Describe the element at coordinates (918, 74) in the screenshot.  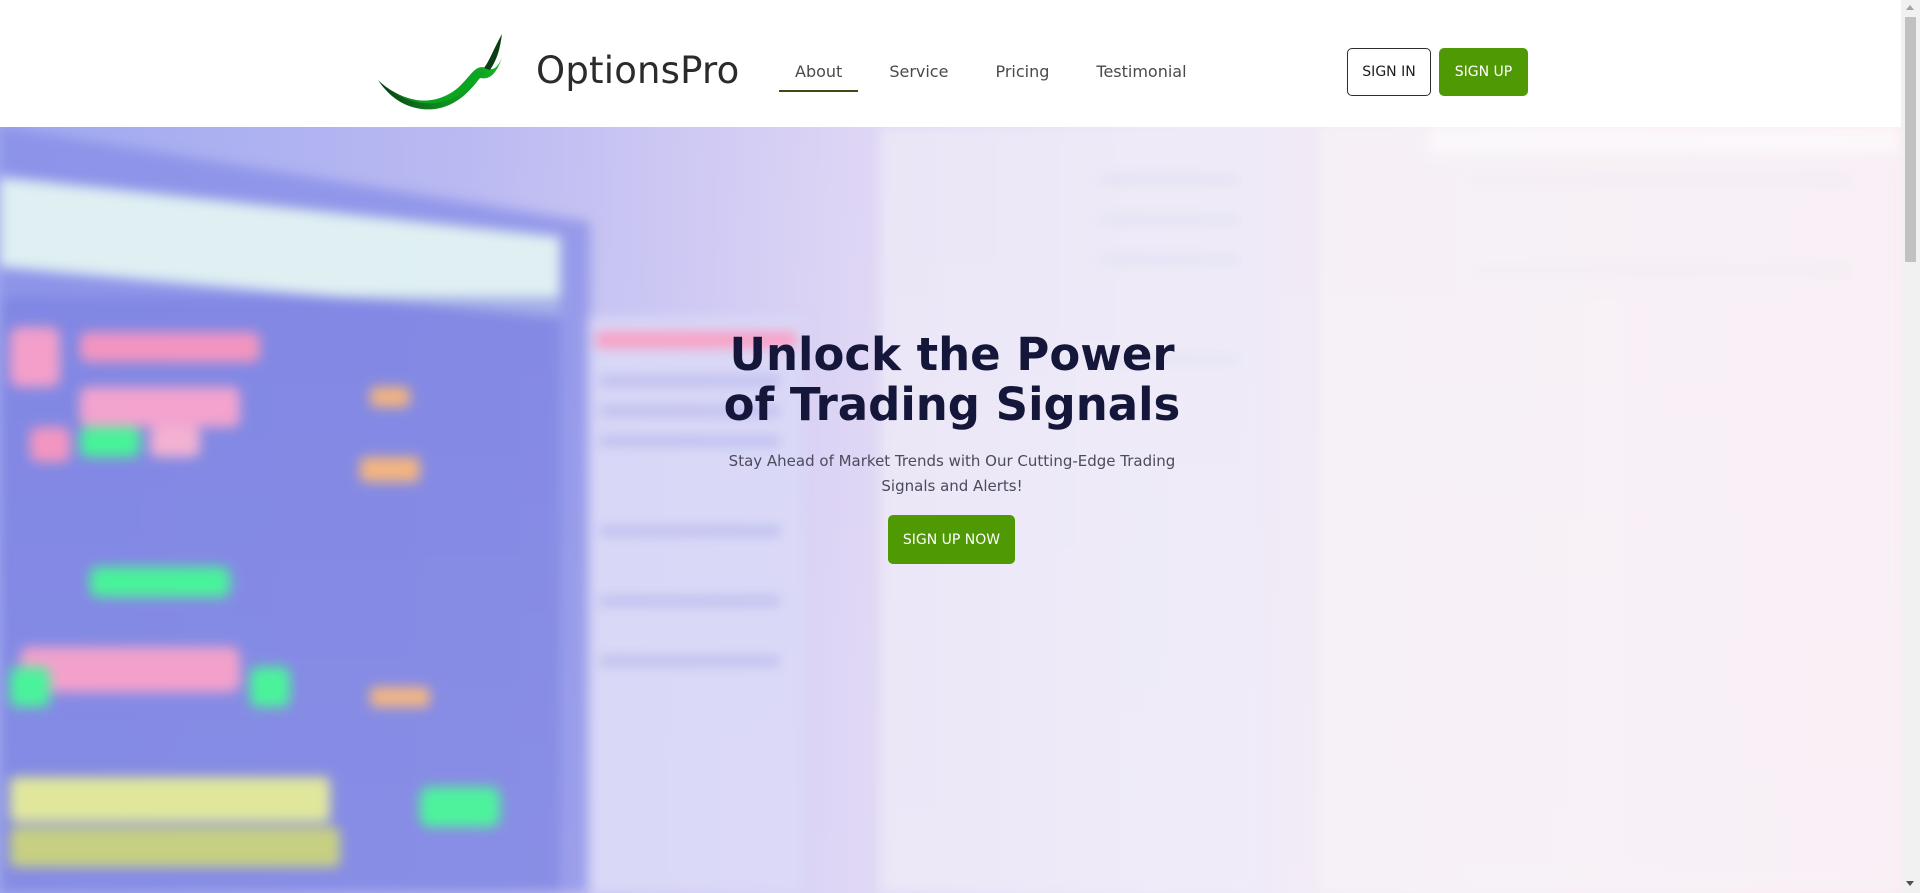
I see `nav-item-service: Service` at that location.